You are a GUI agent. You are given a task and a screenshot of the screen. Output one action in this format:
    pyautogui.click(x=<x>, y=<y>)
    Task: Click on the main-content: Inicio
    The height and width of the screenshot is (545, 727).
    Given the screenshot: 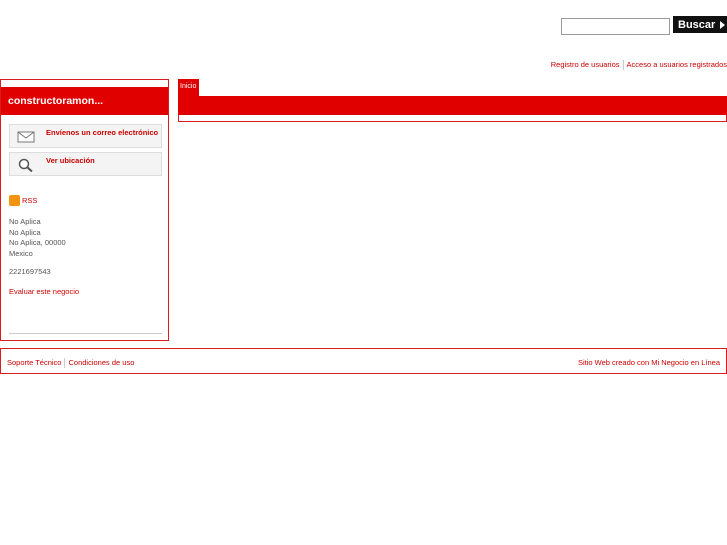 What is the action you would take?
    pyautogui.click(x=452, y=101)
    